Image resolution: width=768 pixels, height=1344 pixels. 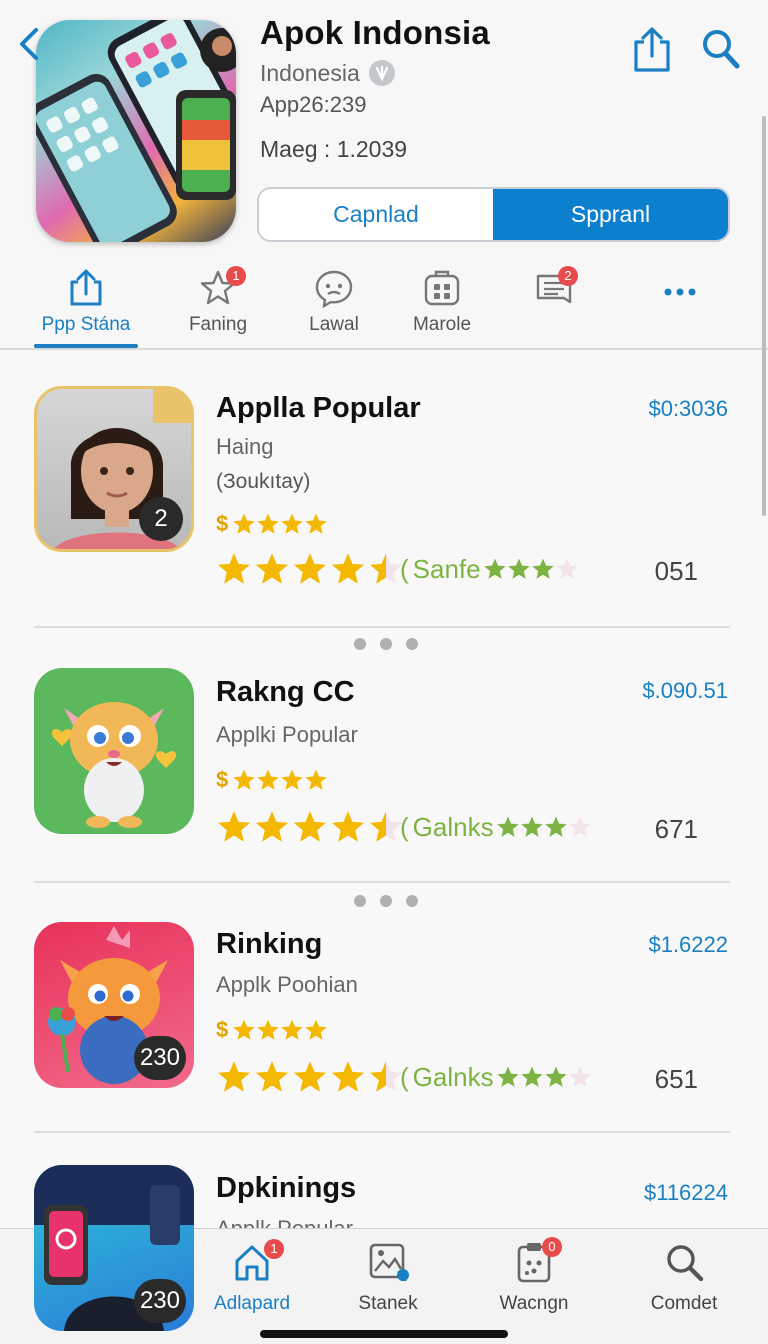 What do you see at coordinates (252, 1280) in the screenshot?
I see `nav-adlapard: 1 Adlapard` at bounding box center [252, 1280].